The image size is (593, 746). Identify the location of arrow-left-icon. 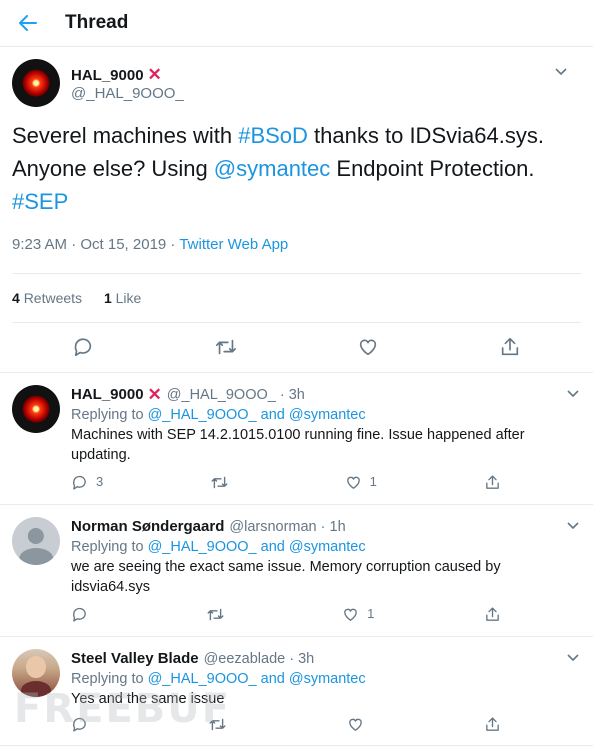
(28, 23).